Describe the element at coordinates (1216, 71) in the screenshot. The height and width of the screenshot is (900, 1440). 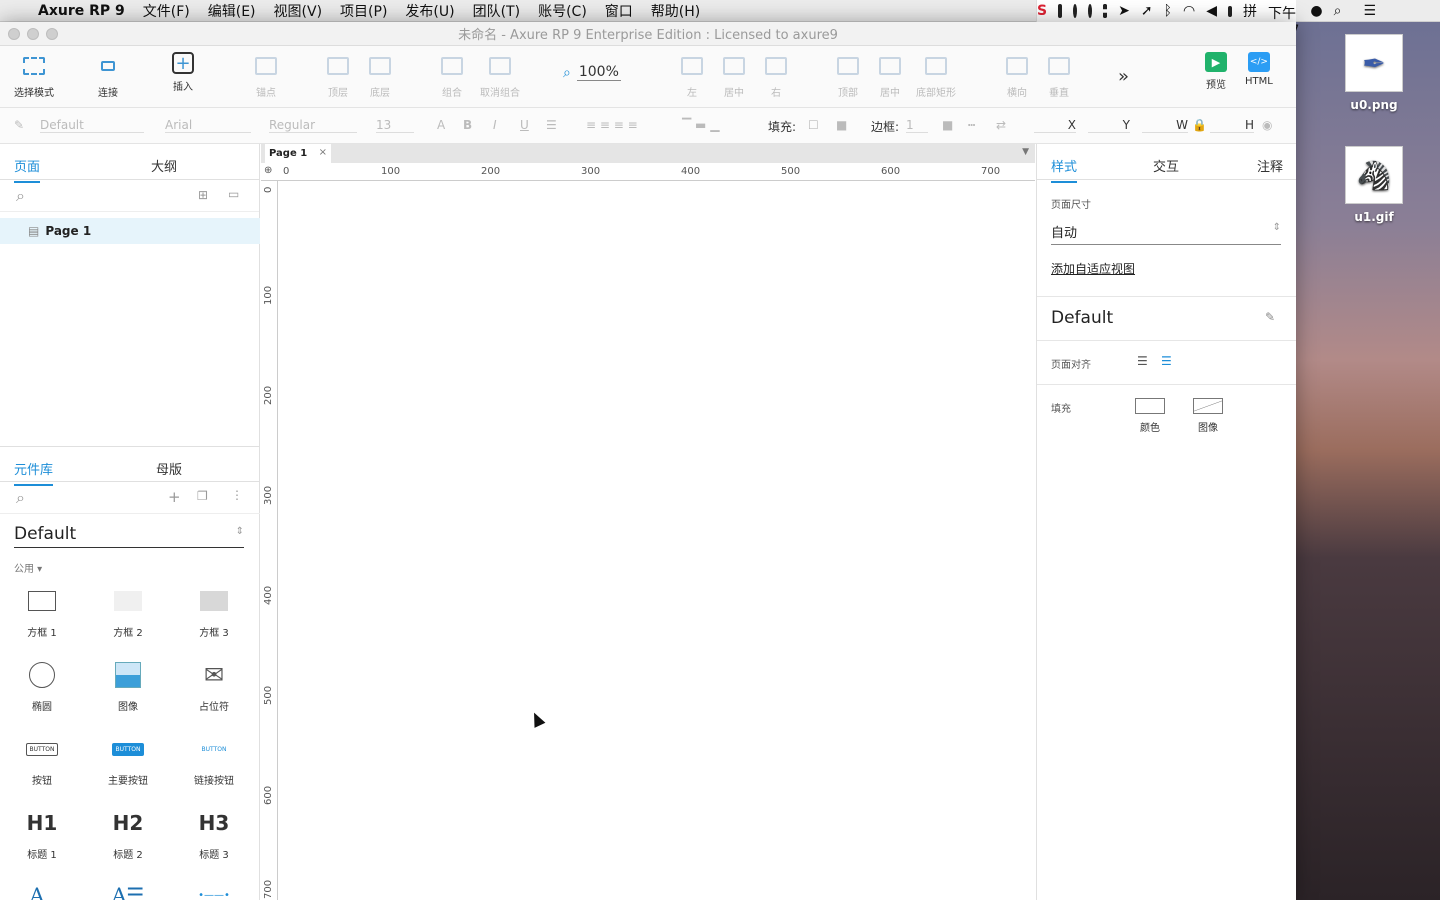
I see `preview-button: ▶ 预览` at that location.